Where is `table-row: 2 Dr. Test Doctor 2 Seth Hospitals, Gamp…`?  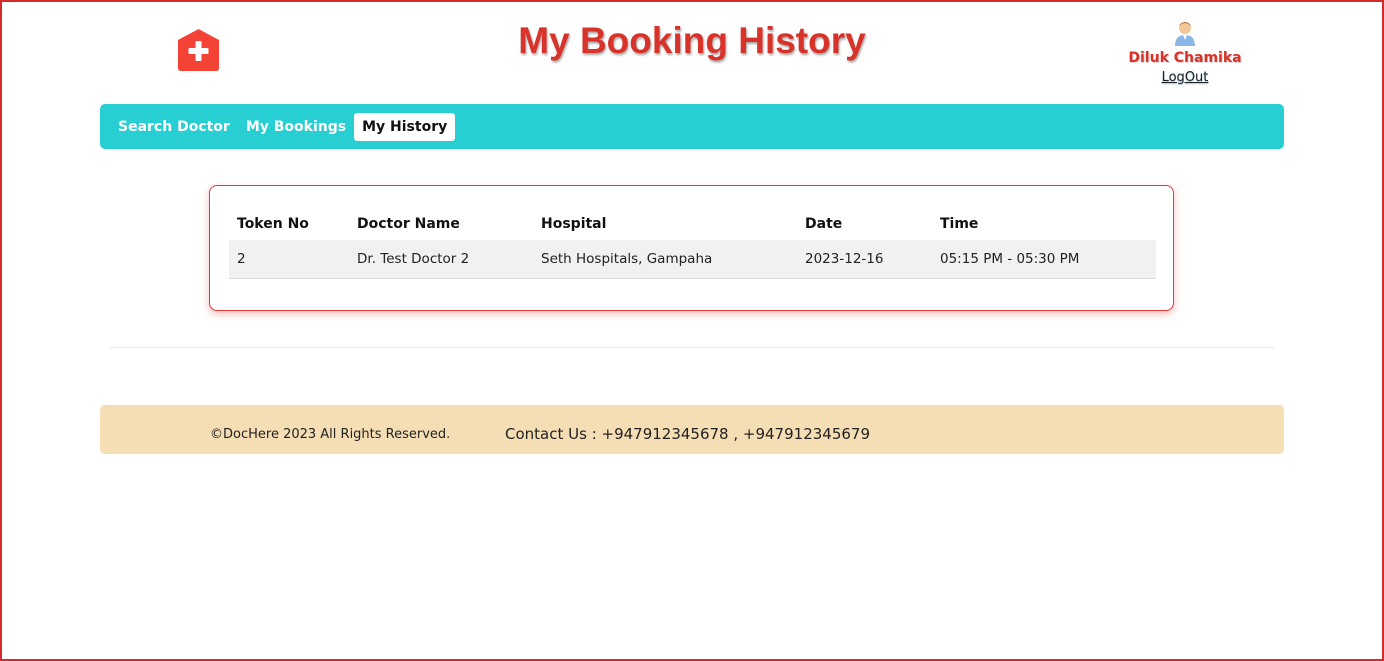
table-row: 2 Dr. Test Doctor 2 Seth Hospitals, Gamp… is located at coordinates (692, 259).